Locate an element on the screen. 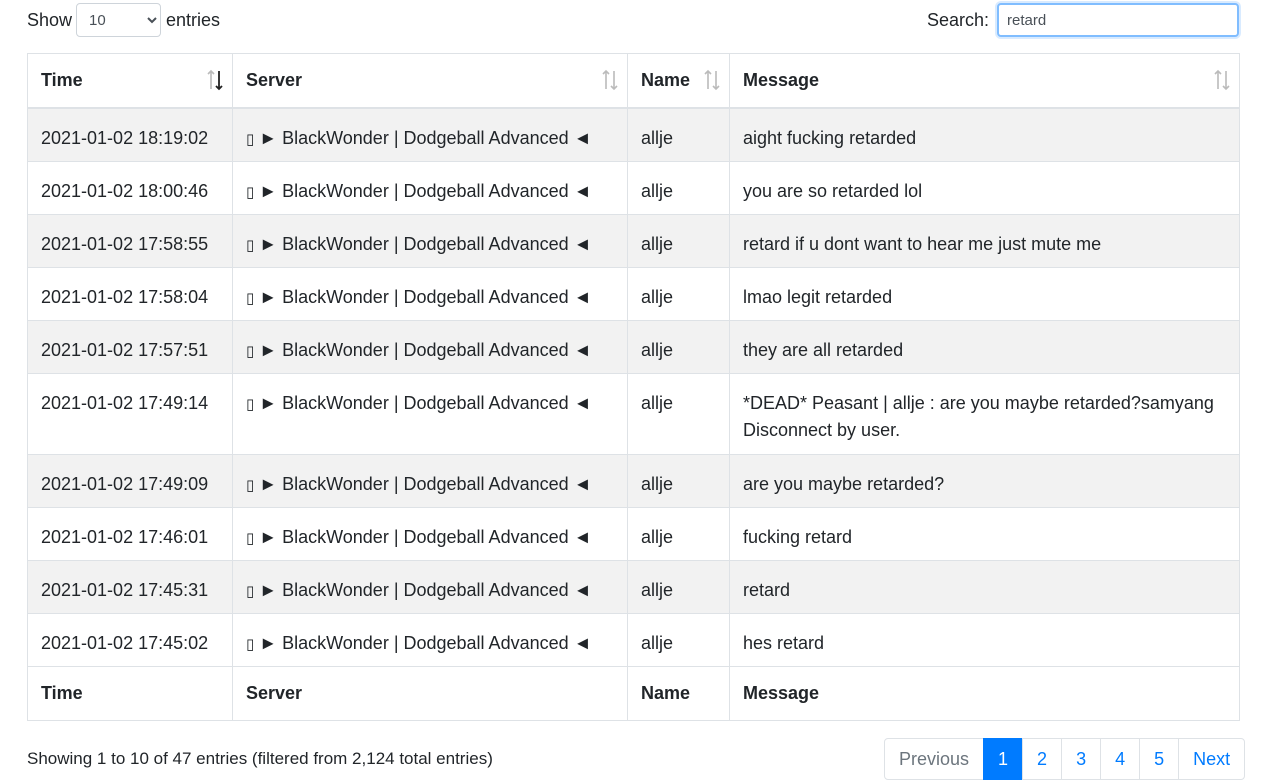  table-footer-row: Time Server Name Message is located at coordinates (633, 693).